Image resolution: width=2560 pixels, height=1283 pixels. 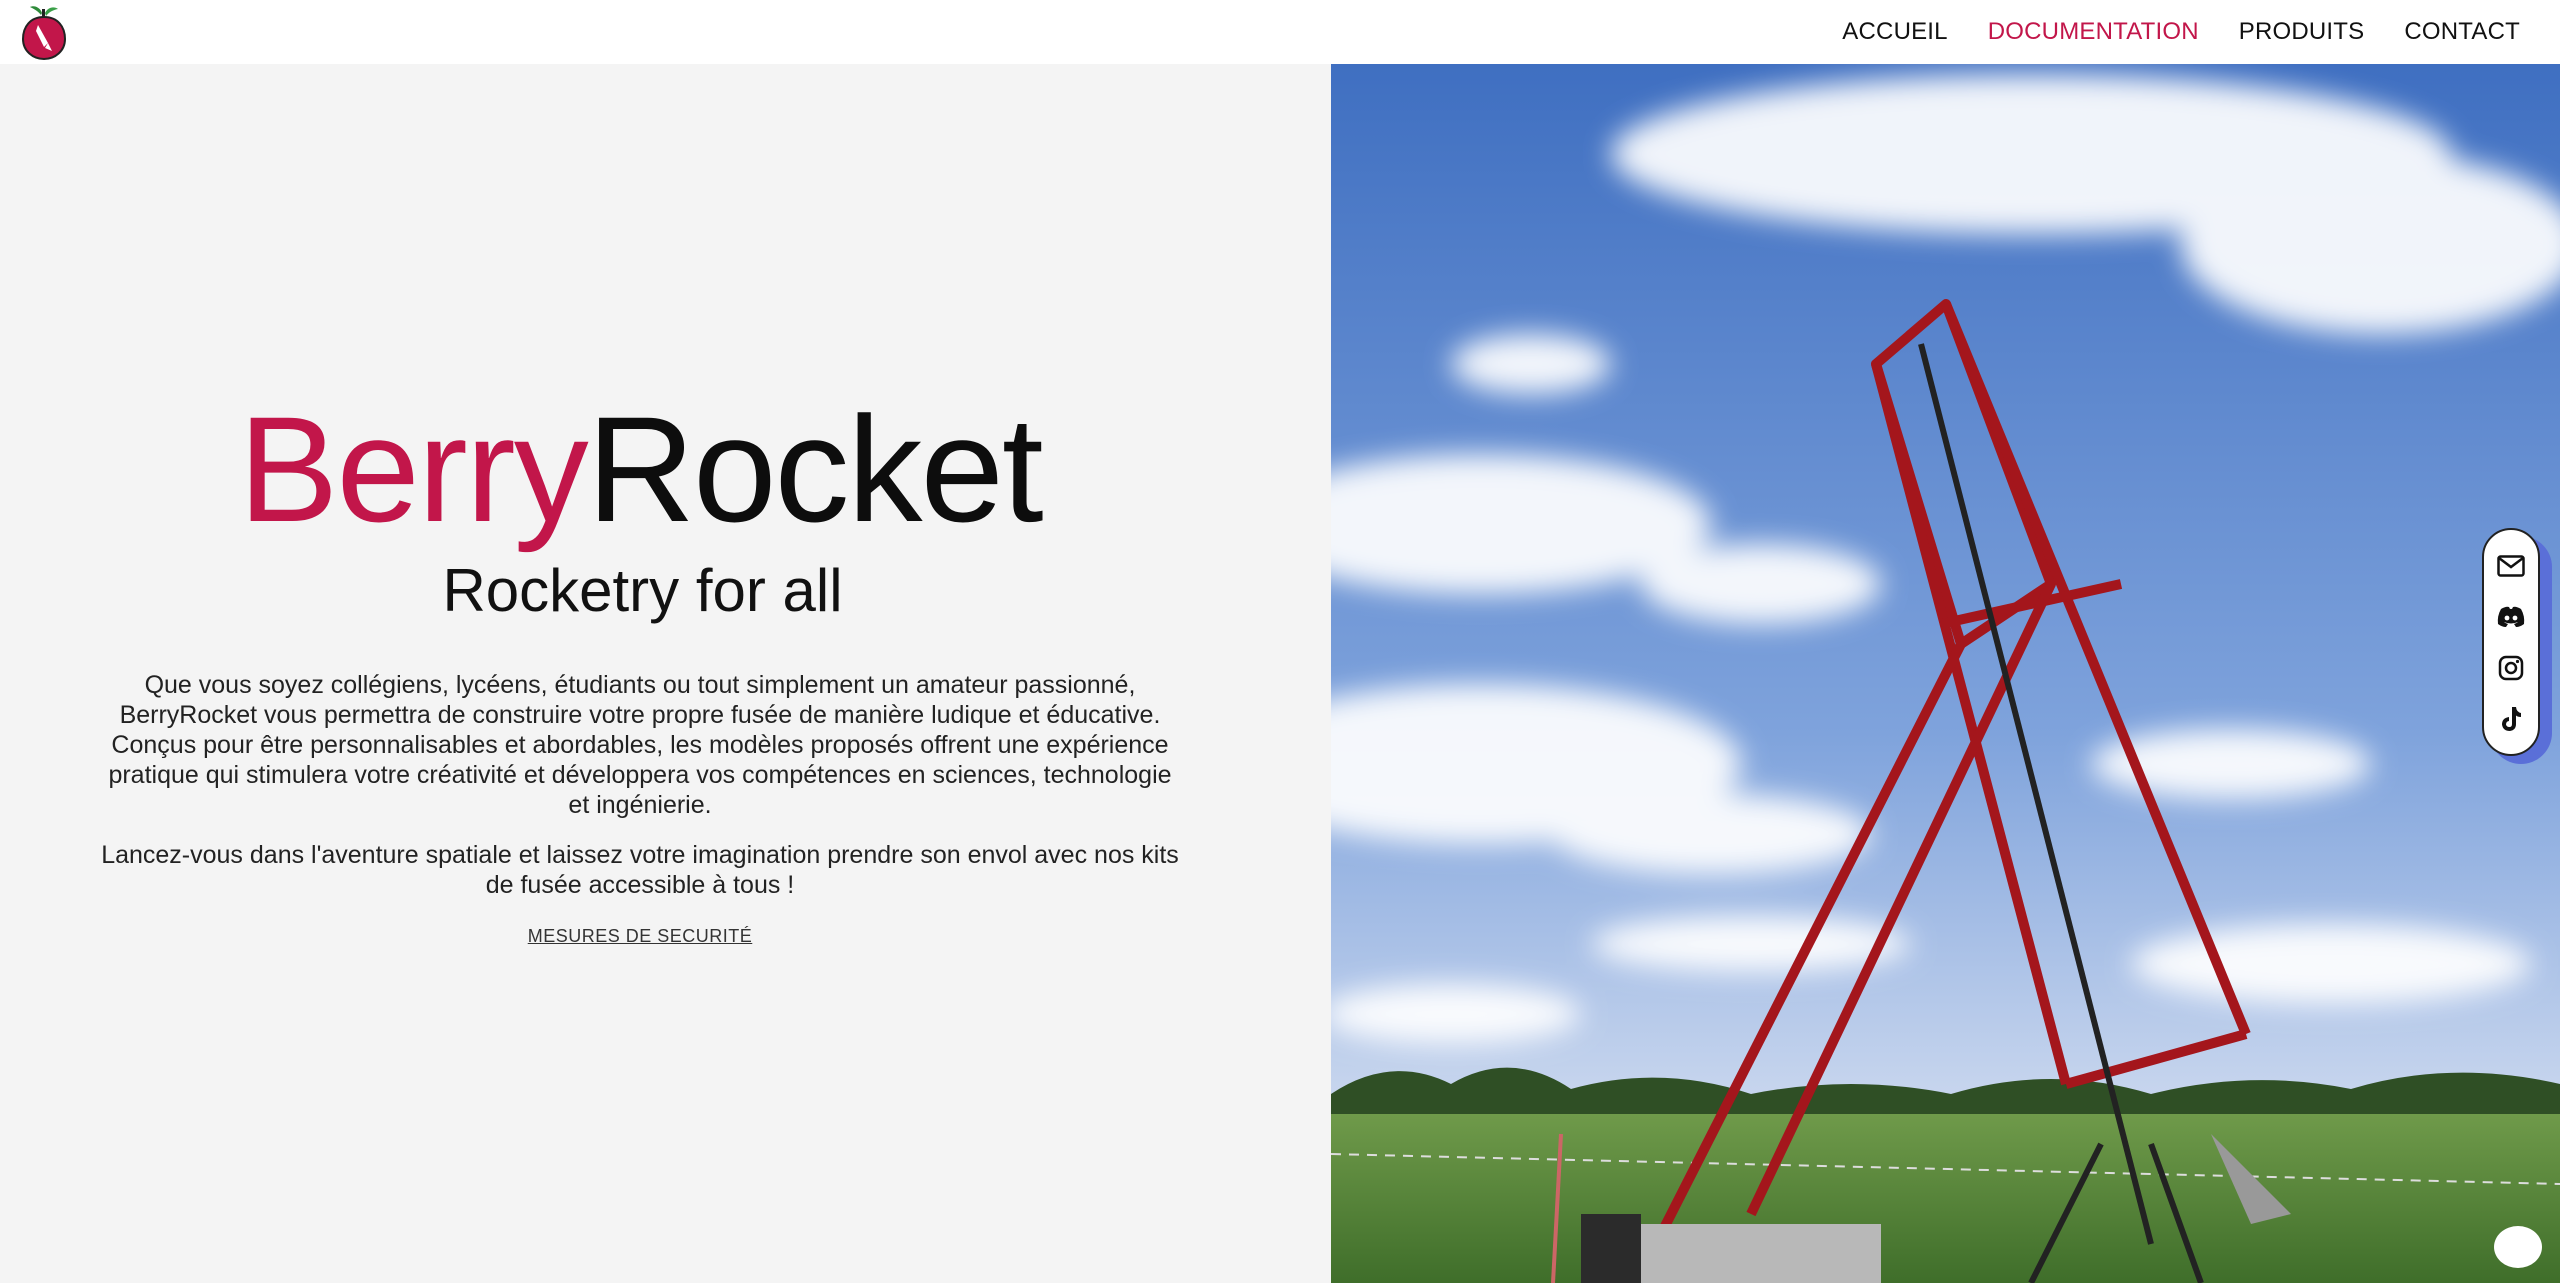 What do you see at coordinates (2511, 617) in the screenshot?
I see `discord-icon` at bounding box center [2511, 617].